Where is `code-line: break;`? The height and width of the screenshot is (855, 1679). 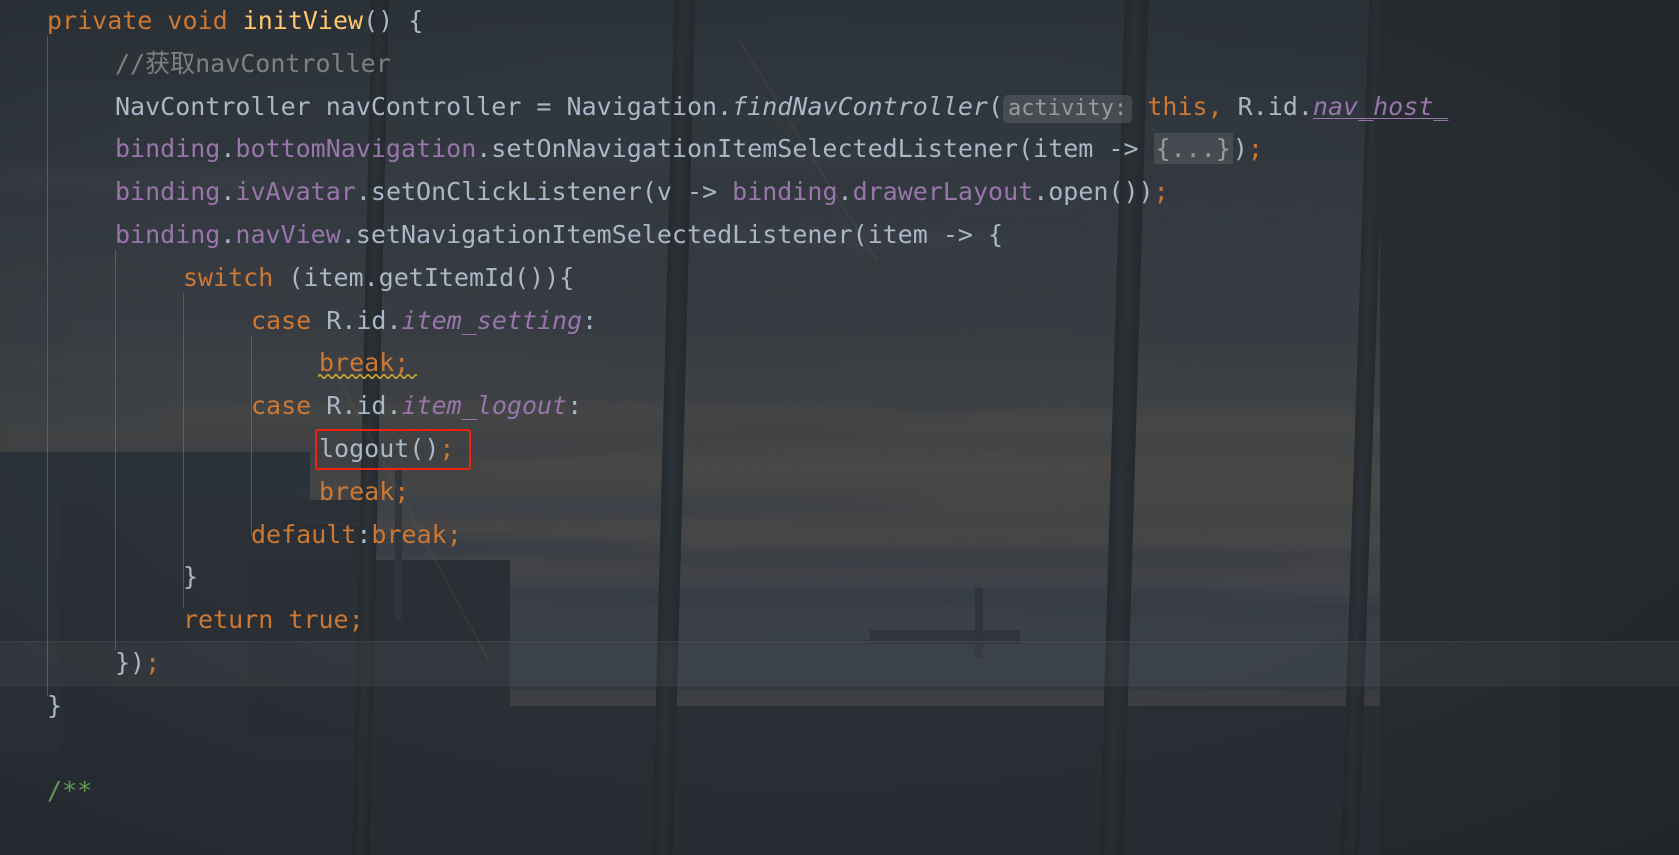 code-line: break; is located at coordinates (364, 492).